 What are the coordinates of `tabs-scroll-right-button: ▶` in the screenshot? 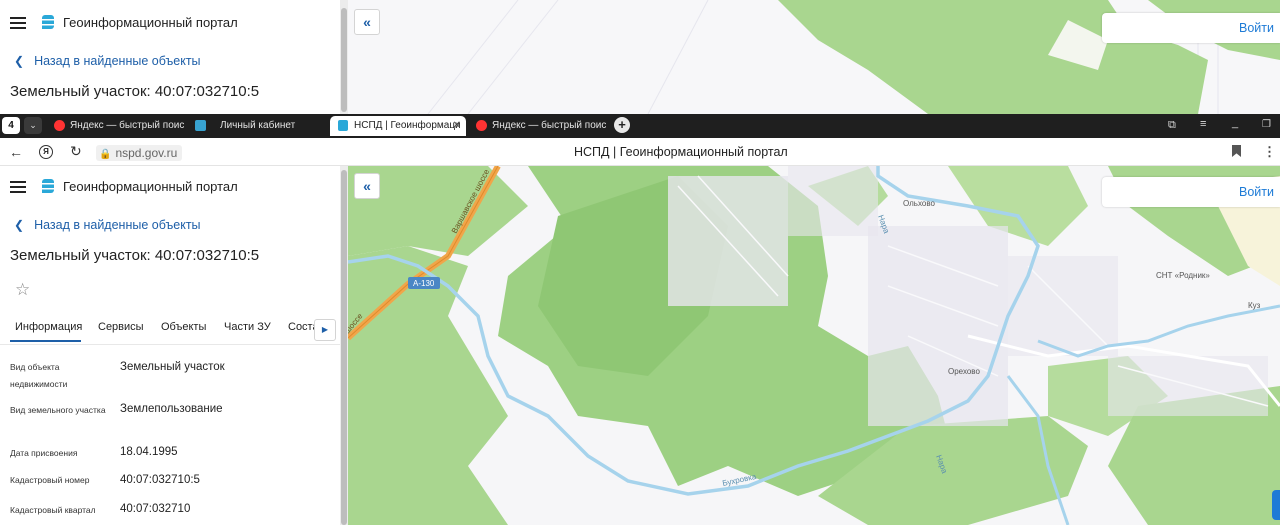 It's located at (325, 330).